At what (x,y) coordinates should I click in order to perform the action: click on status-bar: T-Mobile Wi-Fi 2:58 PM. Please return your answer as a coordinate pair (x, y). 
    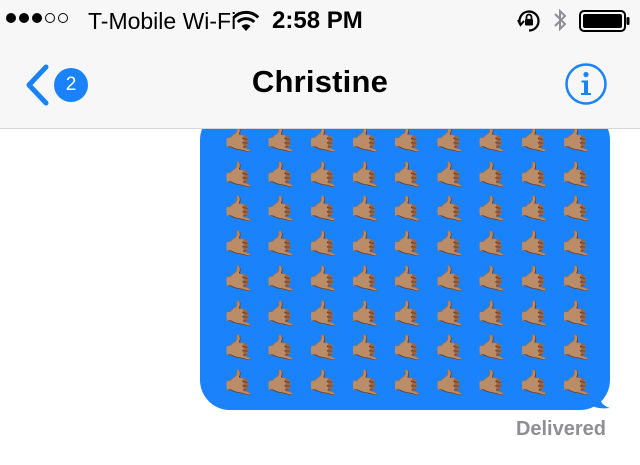
    Looking at the image, I should click on (320, 20).